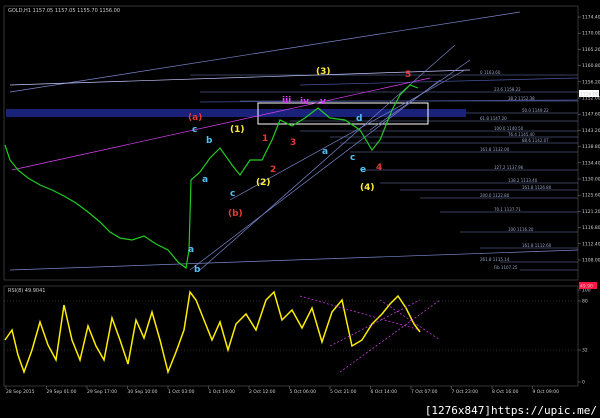 This screenshot has width=600, height=418. What do you see at coordinates (537, 187) in the screenshot?
I see `fib-level-label: 161.8 1126.80` at bounding box center [537, 187].